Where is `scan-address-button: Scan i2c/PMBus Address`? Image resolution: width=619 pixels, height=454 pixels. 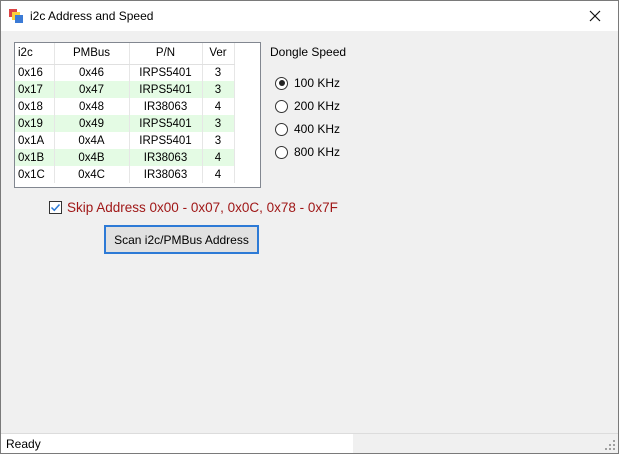
scan-address-button: Scan i2c/PMBus Address is located at coordinates (181, 239).